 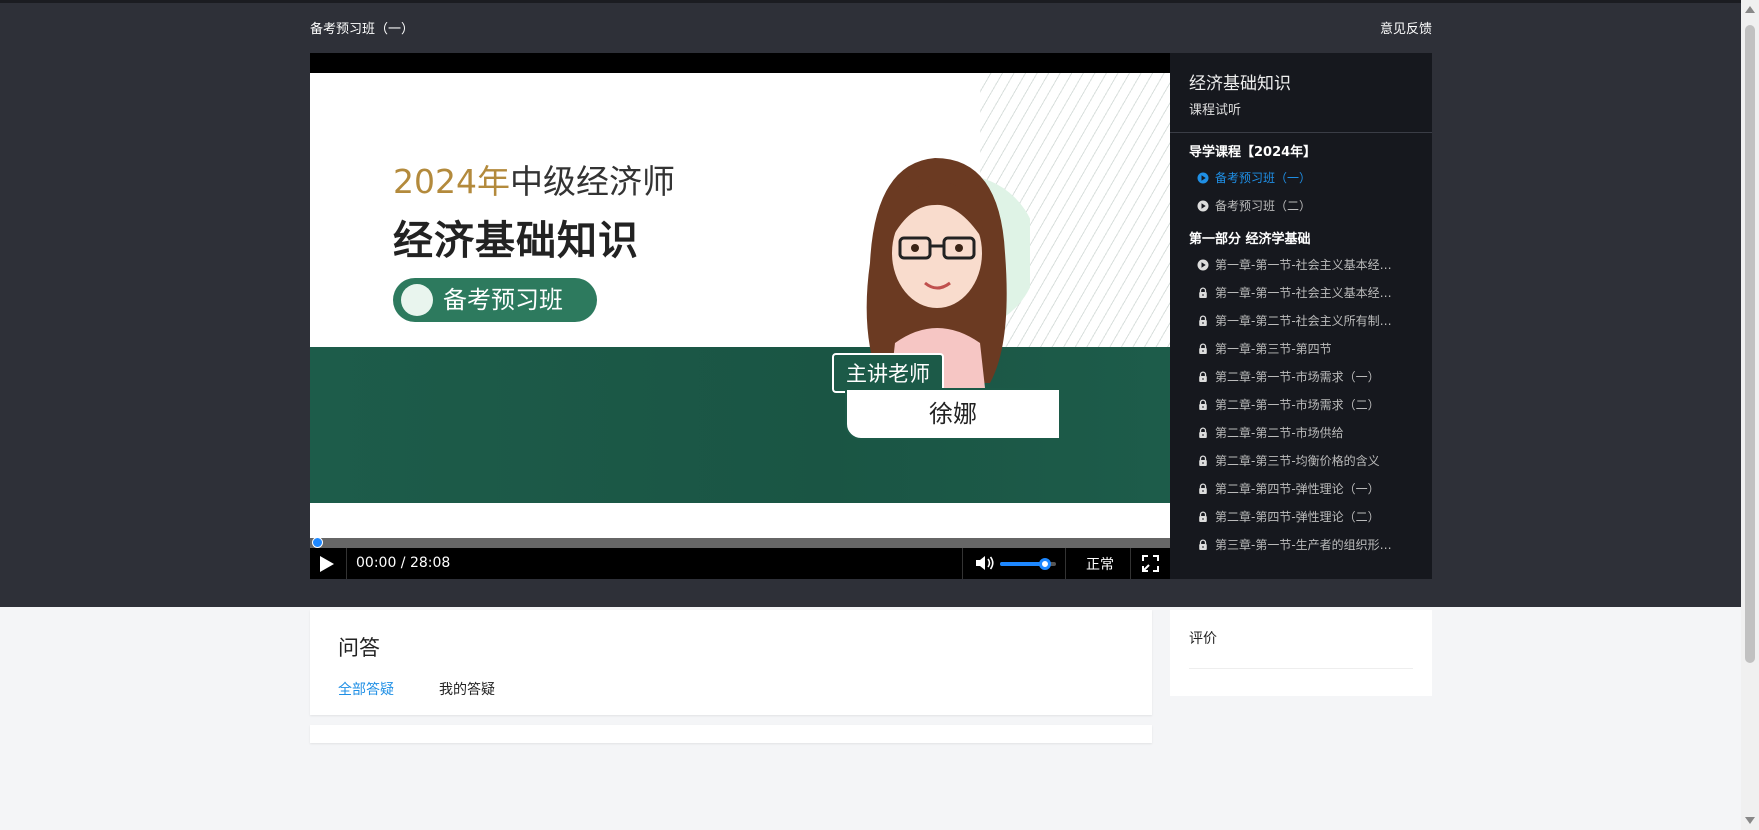 What do you see at coordinates (1297, 461) in the screenshot?
I see `catalog-lesson-label: 第二章-第三节-均衡价格的含义` at bounding box center [1297, 461].